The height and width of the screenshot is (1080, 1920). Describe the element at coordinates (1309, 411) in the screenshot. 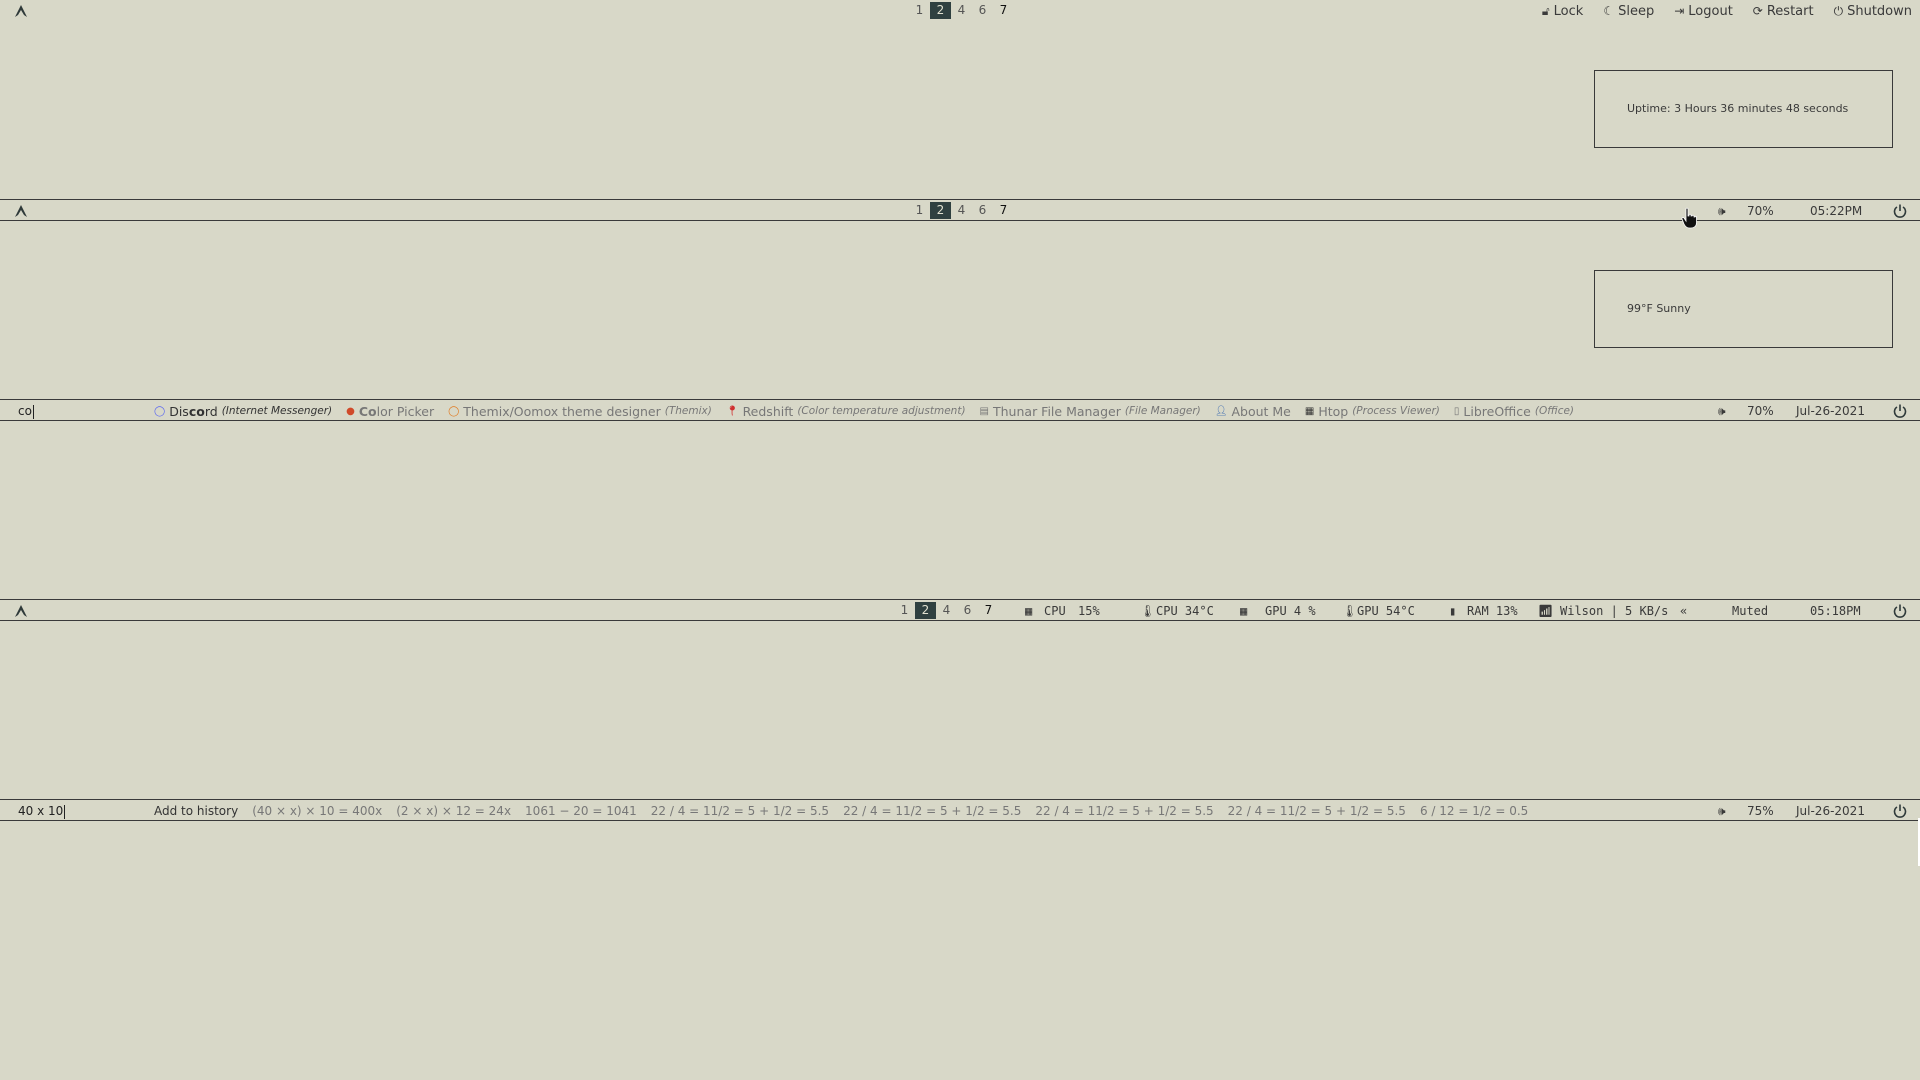

I see `htop-icon: ▦` at that location.